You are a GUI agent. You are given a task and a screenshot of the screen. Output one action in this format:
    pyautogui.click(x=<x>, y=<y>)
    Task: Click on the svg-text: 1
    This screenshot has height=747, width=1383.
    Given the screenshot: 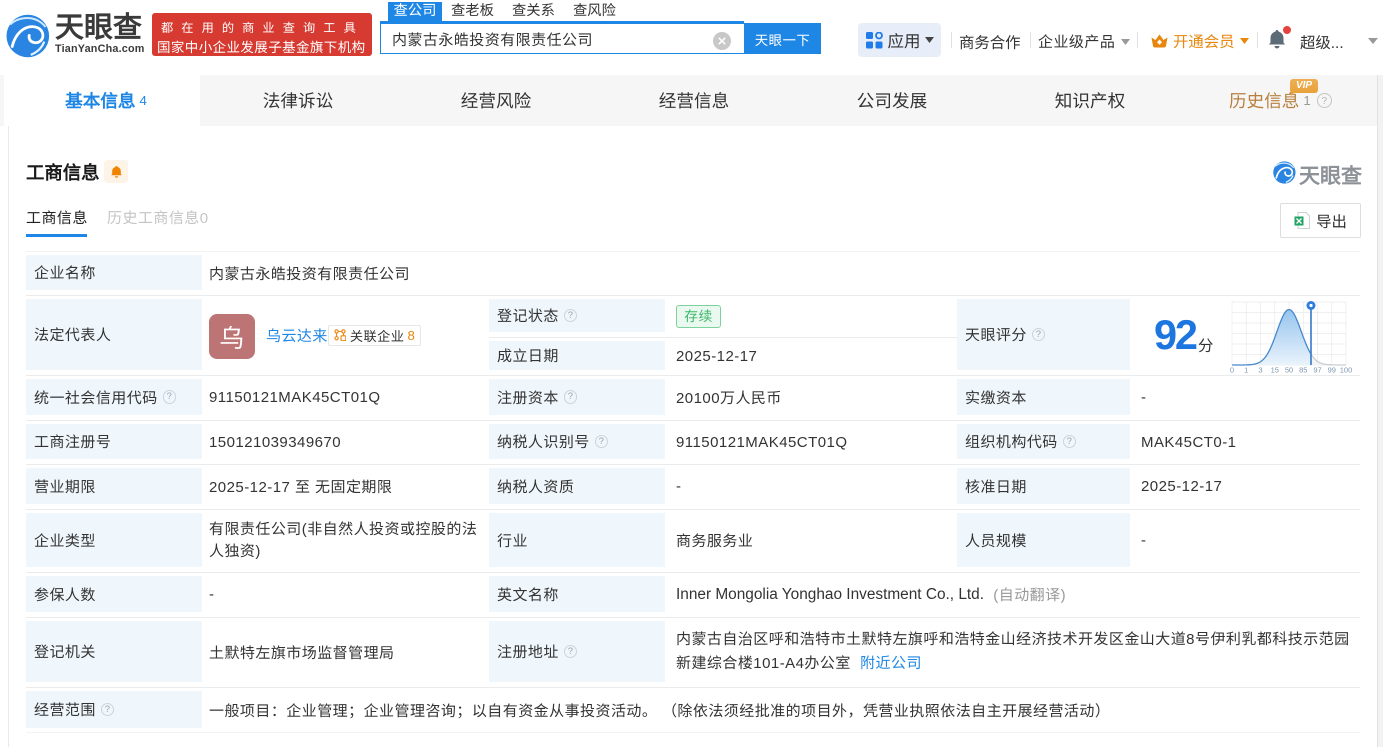 What is the action you would take?
    pyautogui.click(x=1246, y=370)
    